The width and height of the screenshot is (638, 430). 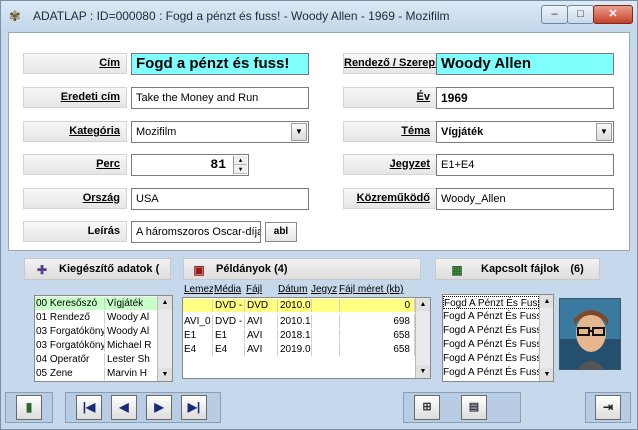 I want to click on perc-value: 81, so click(x=218, y=164).